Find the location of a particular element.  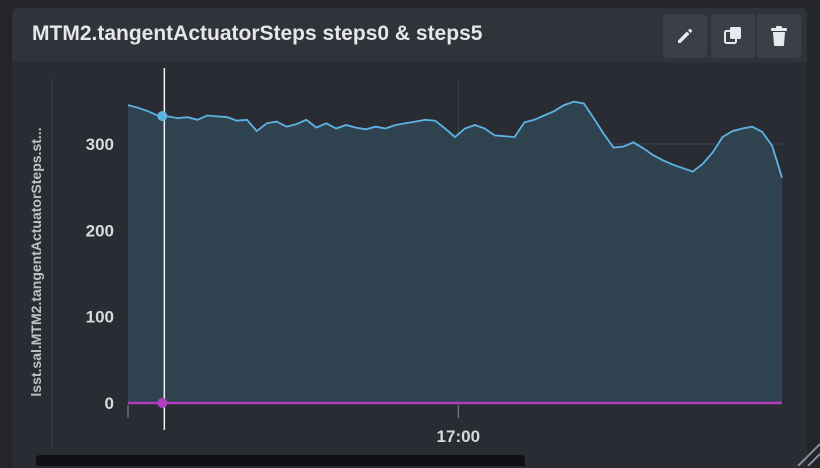

x-tick-label: 17:00 is located at coordinates (458, 436).